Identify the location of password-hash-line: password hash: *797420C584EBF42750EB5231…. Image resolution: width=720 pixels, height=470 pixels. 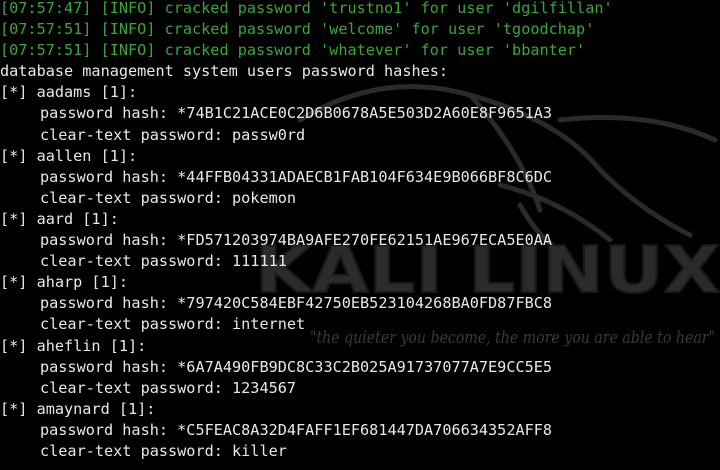
(296, 303).